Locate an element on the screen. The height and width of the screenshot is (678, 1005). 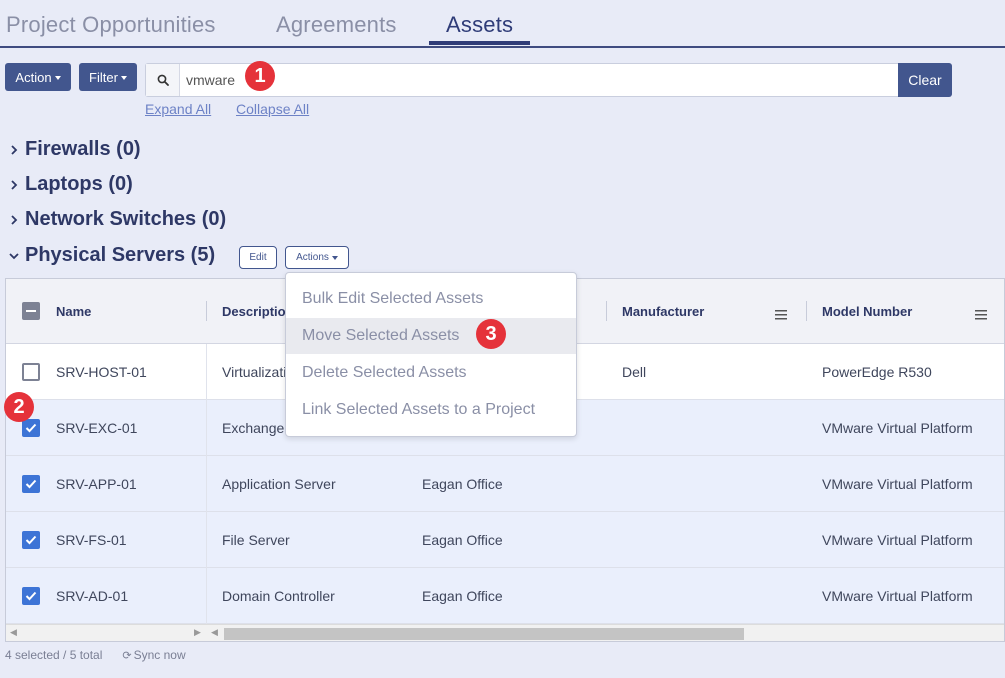
group-physical-servers: Physical Servers (5) is located at coordinates (110, 255).